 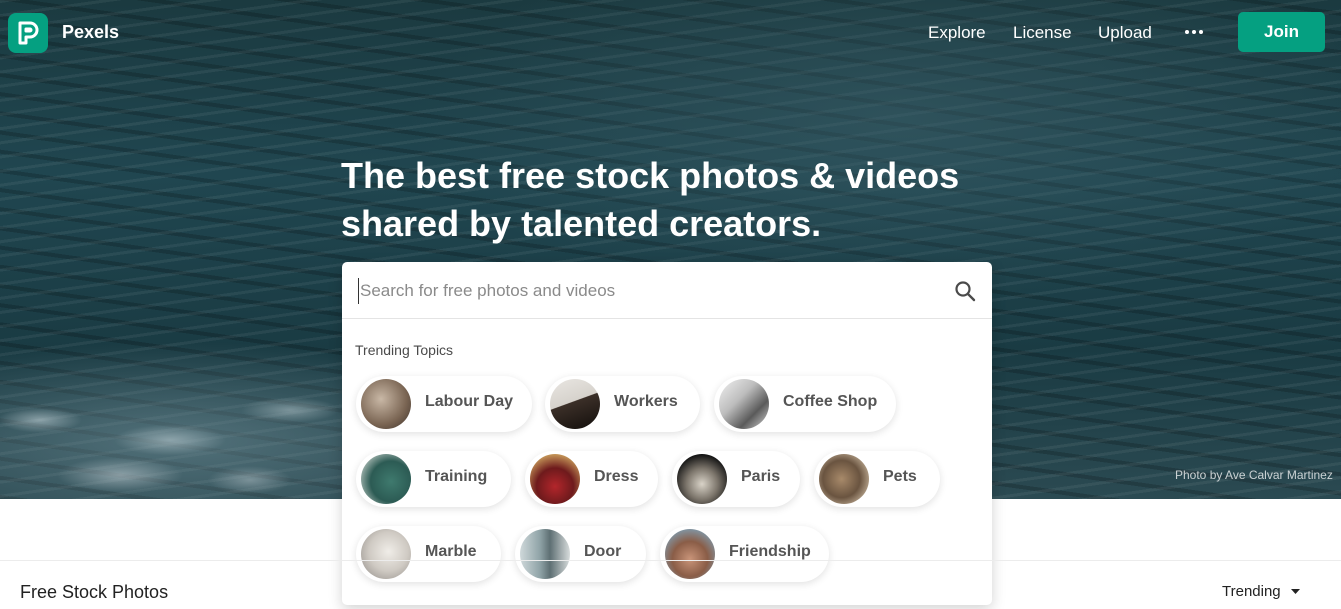 I want to click on hero-headline-line-1: The best free stock photos & videos, so click(x=650, y=175).